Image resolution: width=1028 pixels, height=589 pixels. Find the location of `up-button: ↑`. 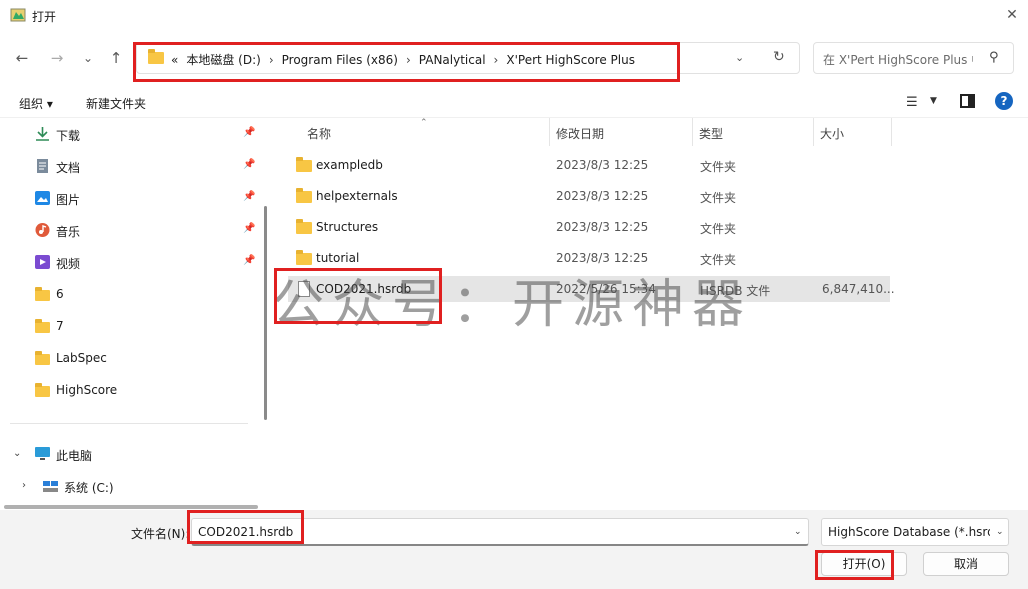

up-button: ↑ is located at coordinates (116, 58).